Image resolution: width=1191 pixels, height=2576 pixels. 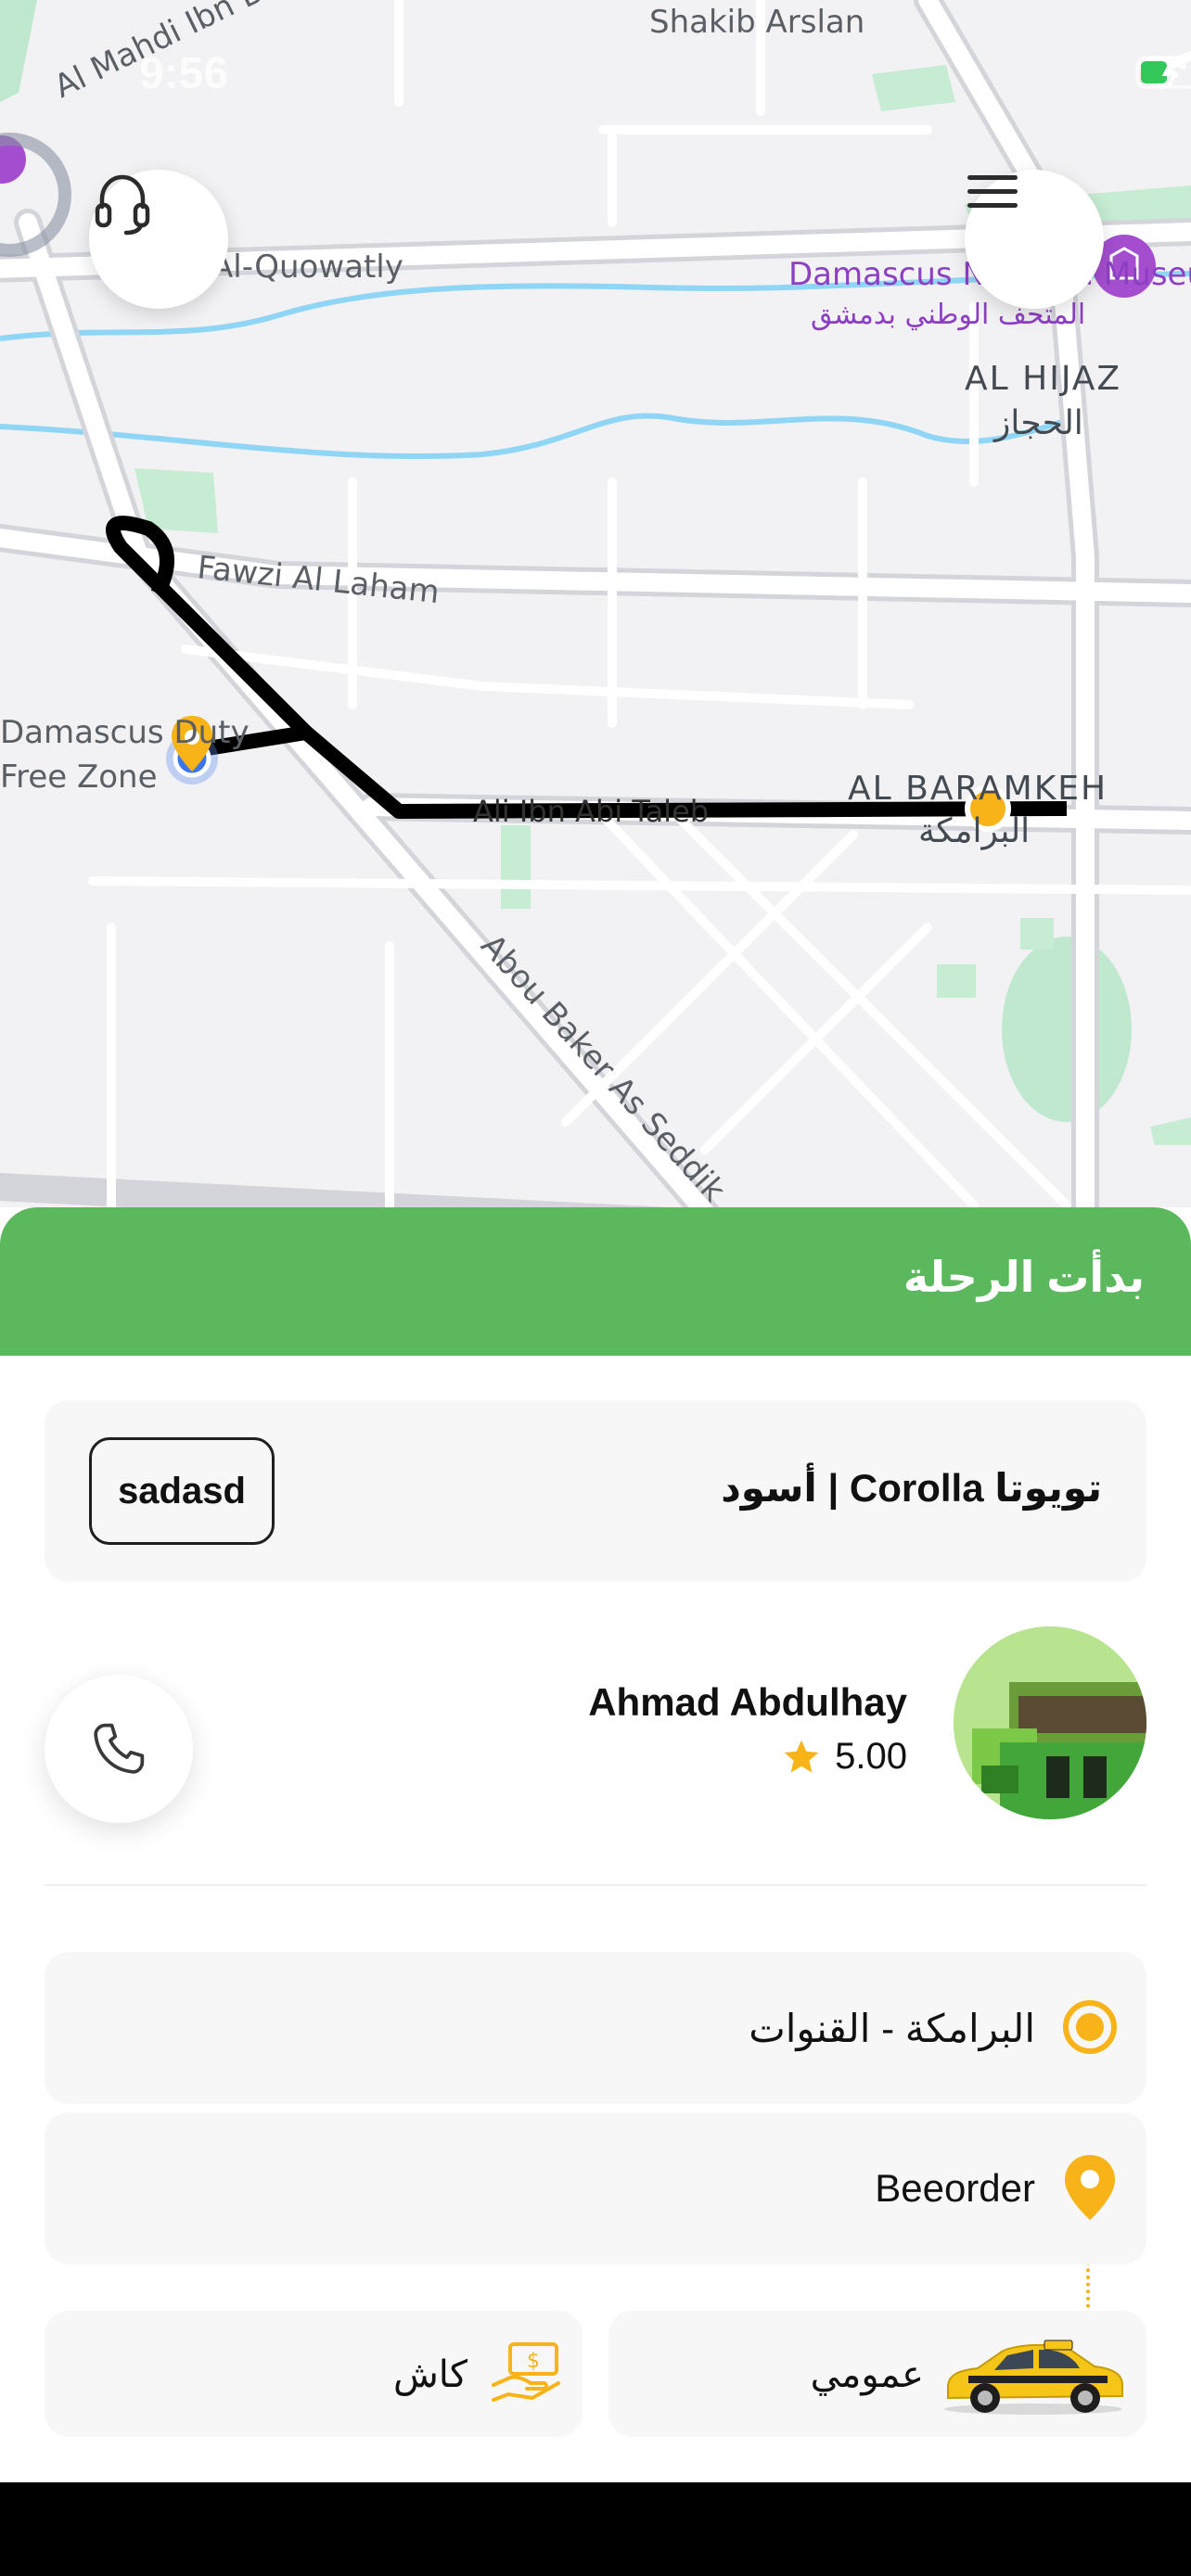 I want to click on payment-method-label: كاش, so click(x=429, y=2374).